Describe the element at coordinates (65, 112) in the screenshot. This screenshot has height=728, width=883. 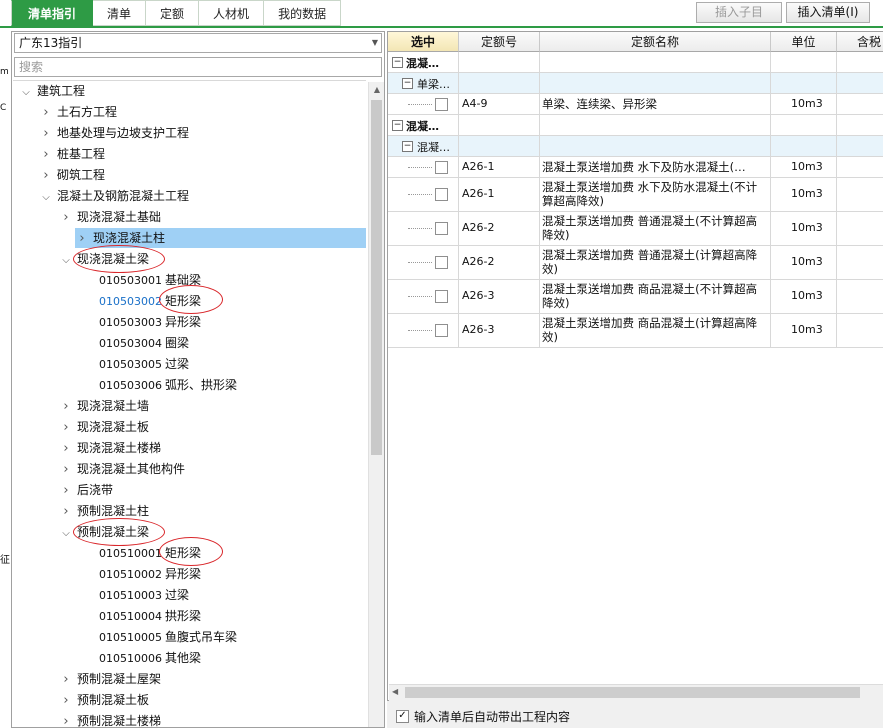
I see `tree-node-1: › 土石方工程` at that location.